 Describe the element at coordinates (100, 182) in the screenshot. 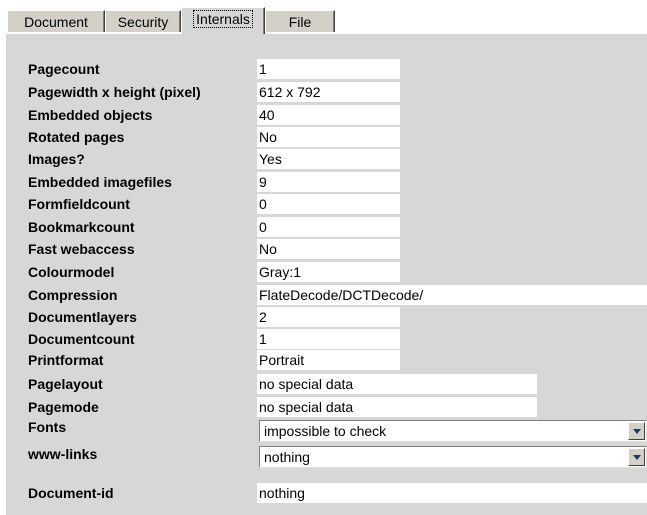

I see `embedded-imagefiles-label: Embedded imagefiles` at that location.